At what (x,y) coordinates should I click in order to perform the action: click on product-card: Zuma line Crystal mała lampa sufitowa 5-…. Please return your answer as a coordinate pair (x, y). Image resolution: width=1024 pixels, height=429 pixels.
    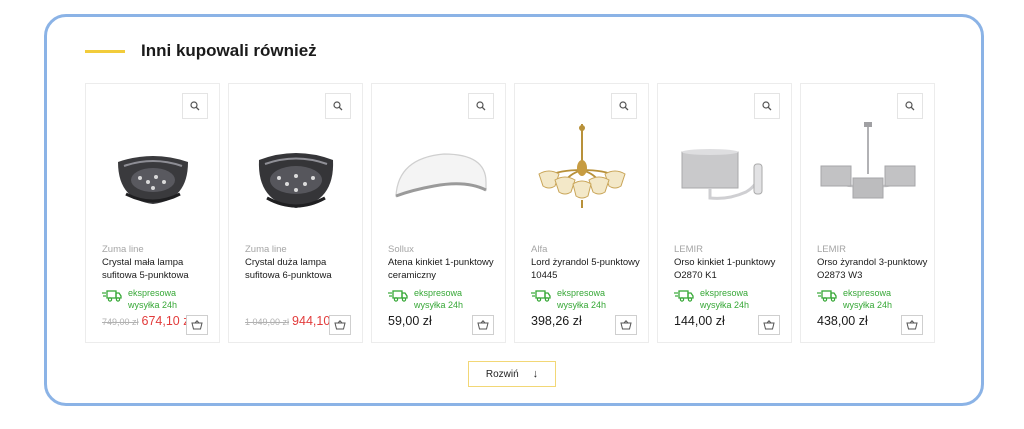
    Looking at the image, I should click on (152, 213).